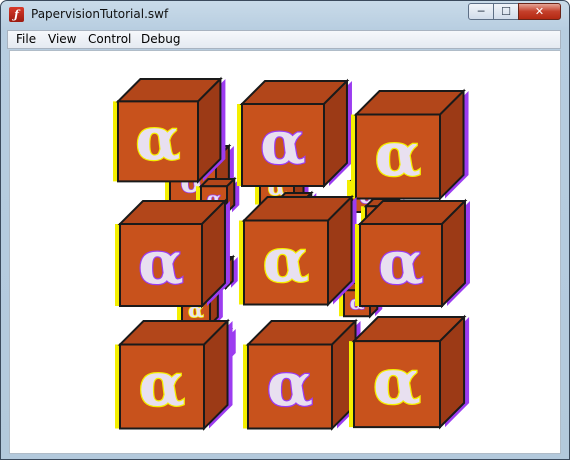  I want to click on menu-debug: Debug, so click(160, 39).